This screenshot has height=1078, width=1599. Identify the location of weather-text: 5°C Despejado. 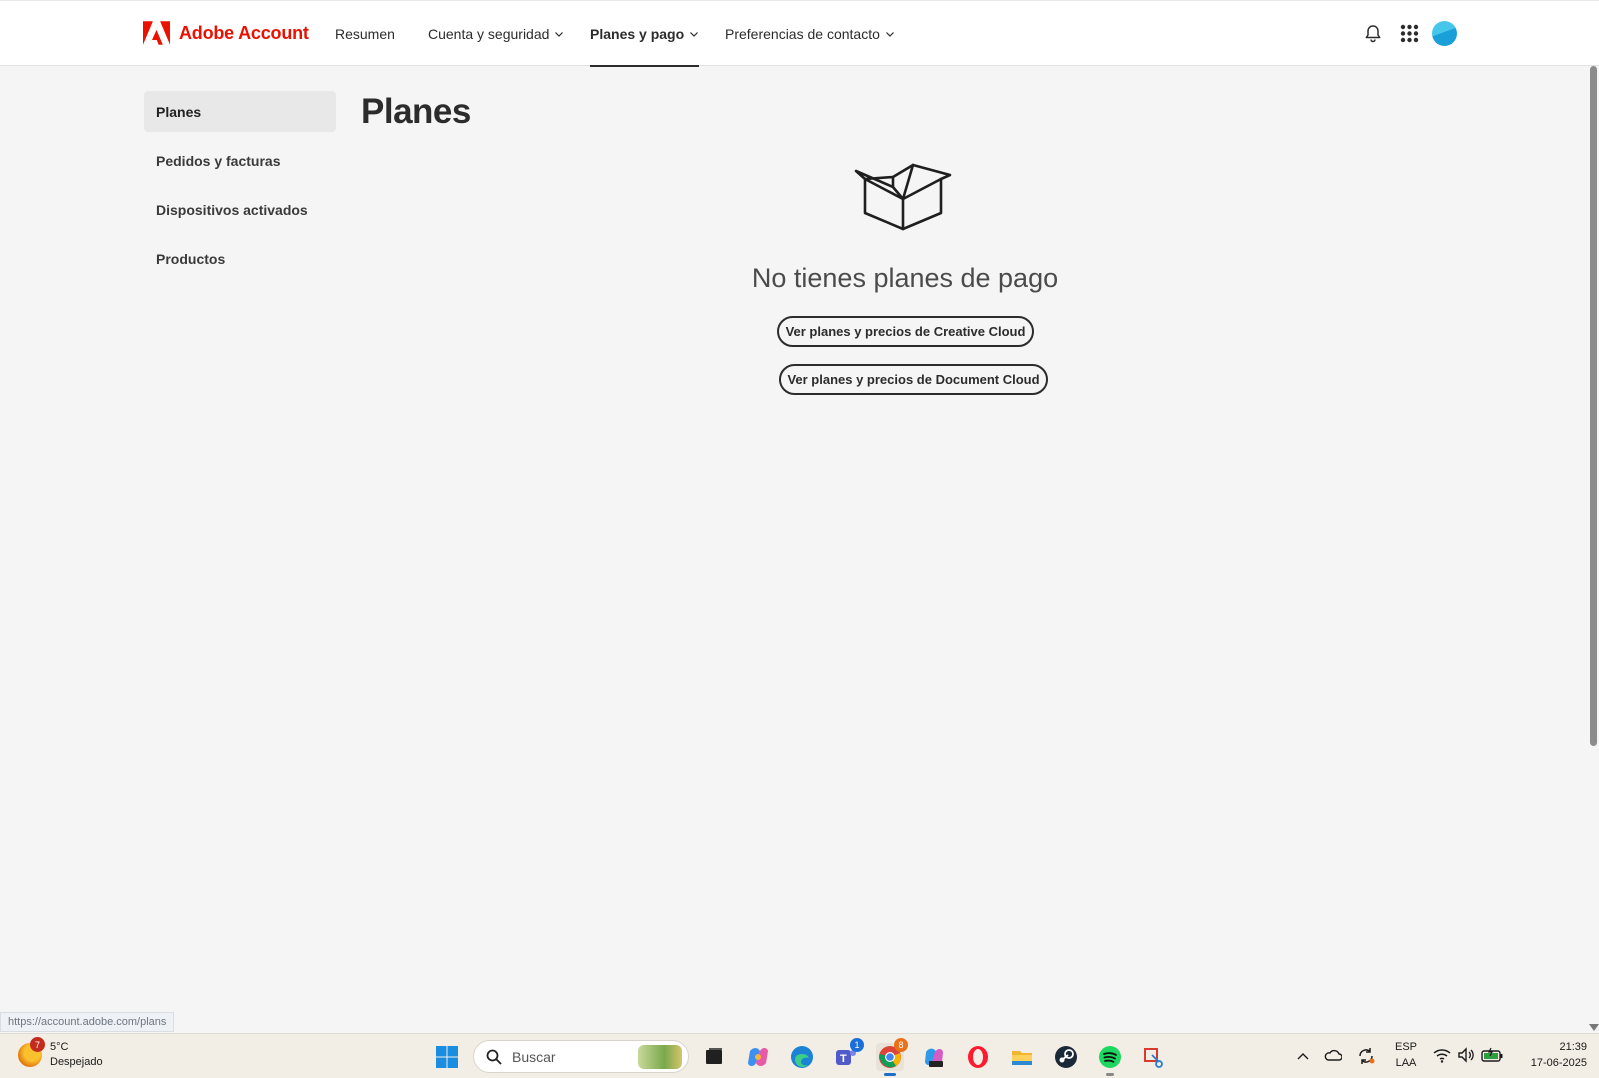
(76, 1055).